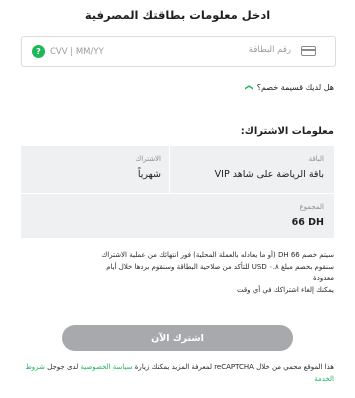 The height and width of the screenshot is (398, 355). Describe the element at coordinates (311, 207) in the screenshot. I see `total-label: المجموع` at that location.